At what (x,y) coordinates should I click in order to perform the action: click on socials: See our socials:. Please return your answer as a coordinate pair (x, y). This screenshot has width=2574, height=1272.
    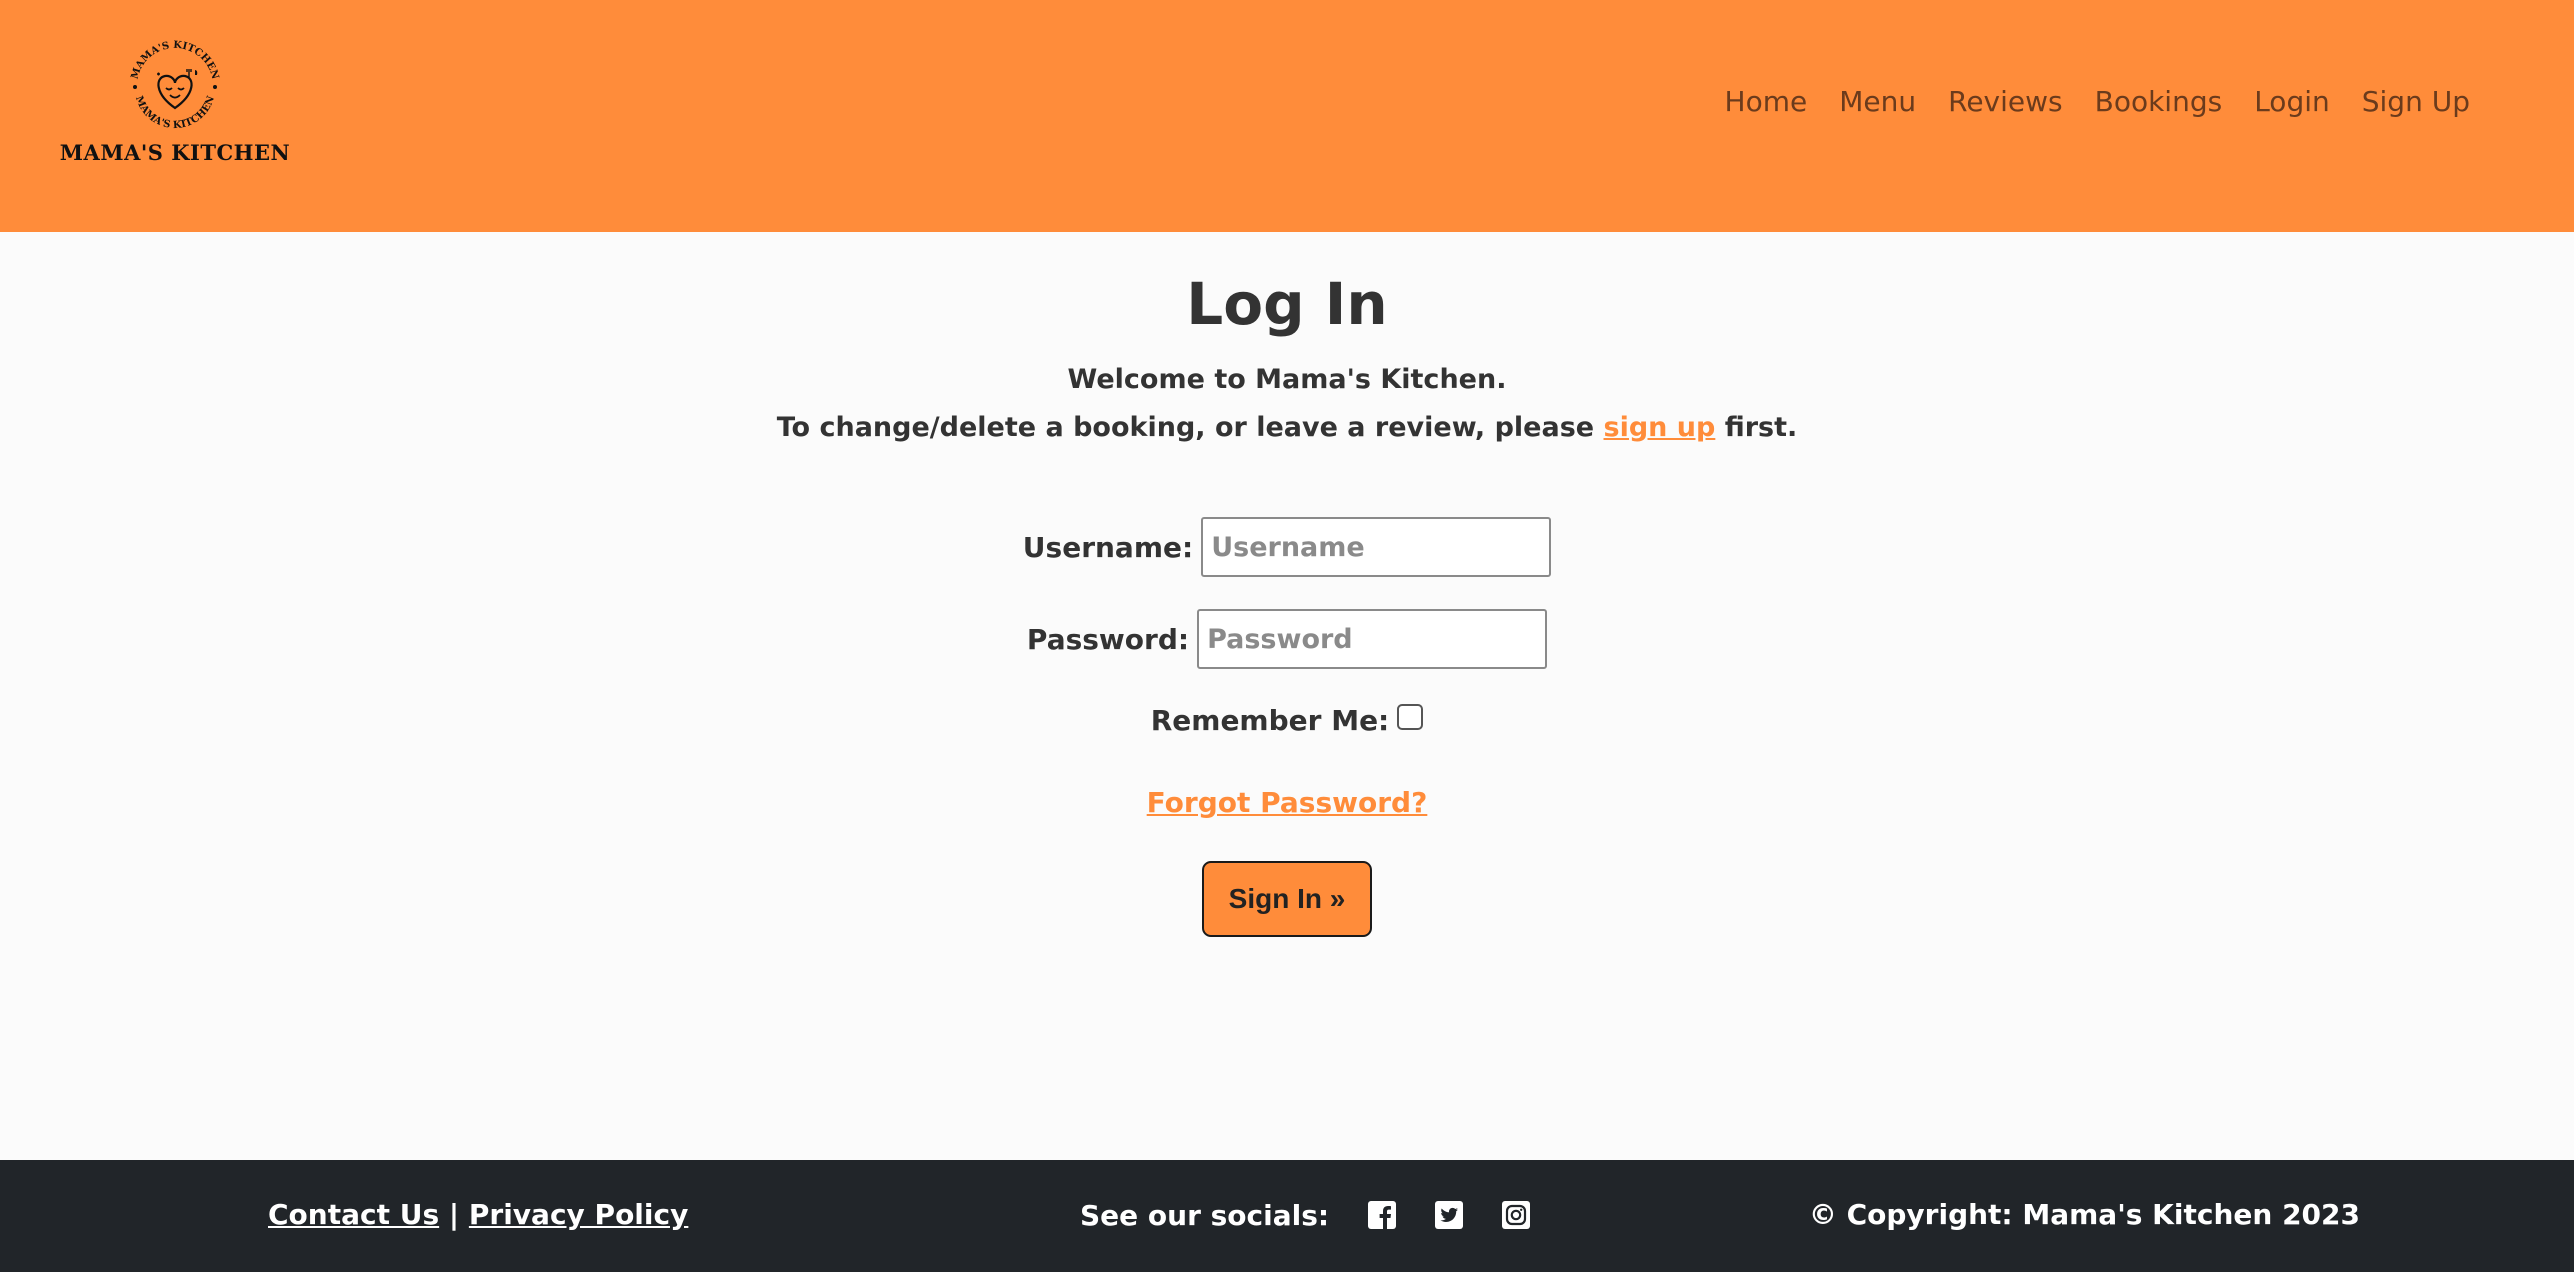
    Looking at the image, I should click on (1324, 1215).